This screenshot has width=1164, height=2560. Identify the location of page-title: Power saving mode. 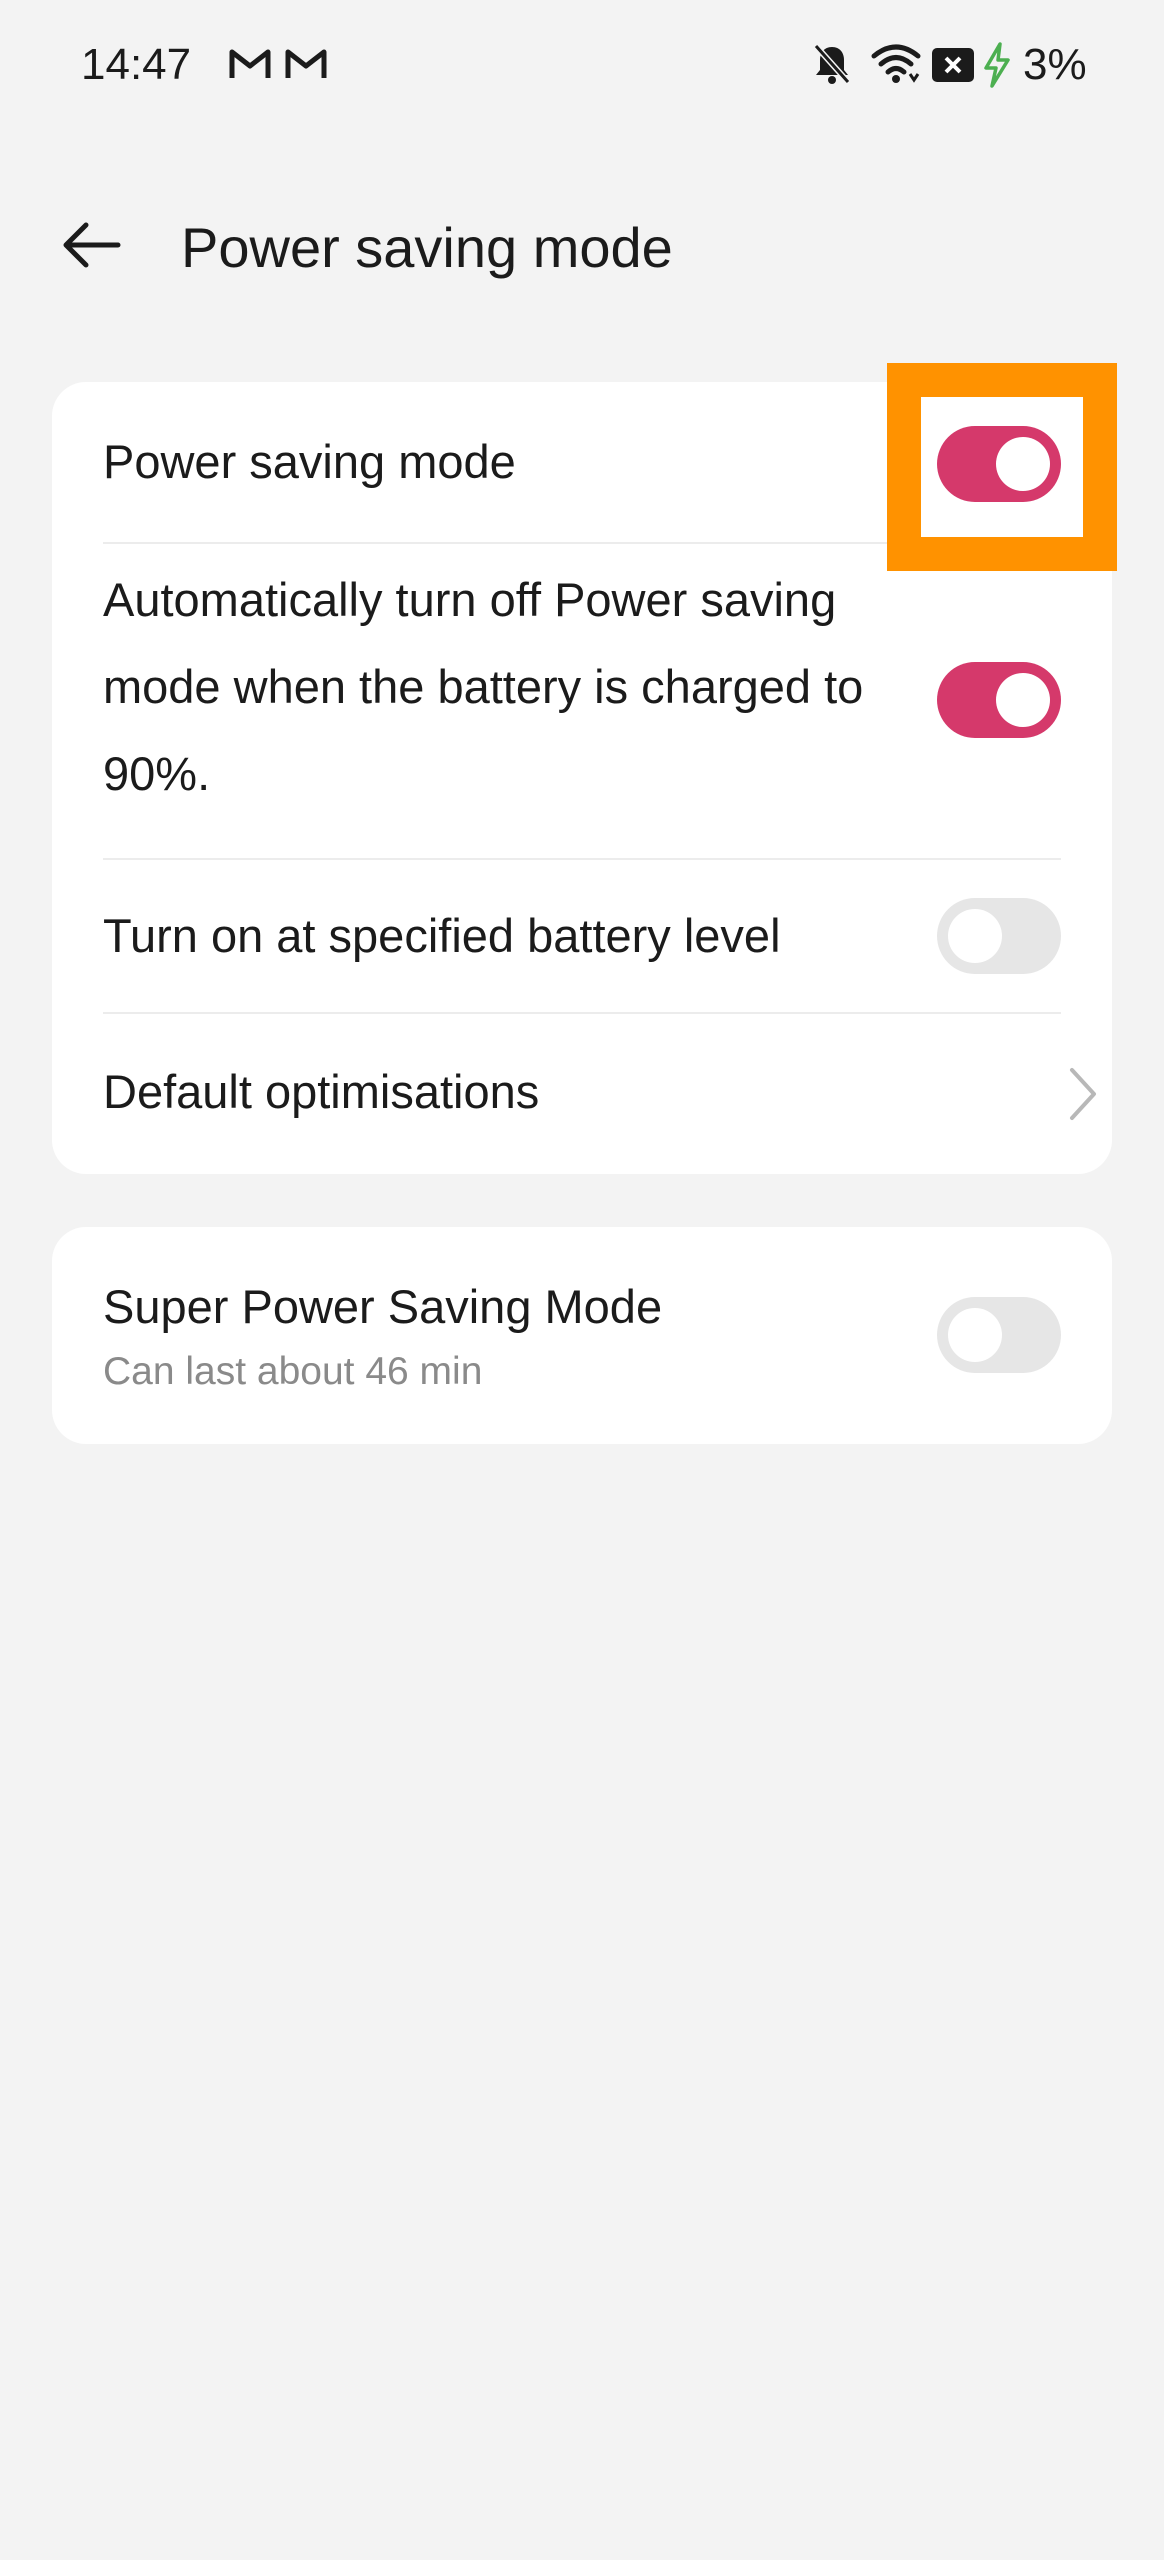
(427, 247).